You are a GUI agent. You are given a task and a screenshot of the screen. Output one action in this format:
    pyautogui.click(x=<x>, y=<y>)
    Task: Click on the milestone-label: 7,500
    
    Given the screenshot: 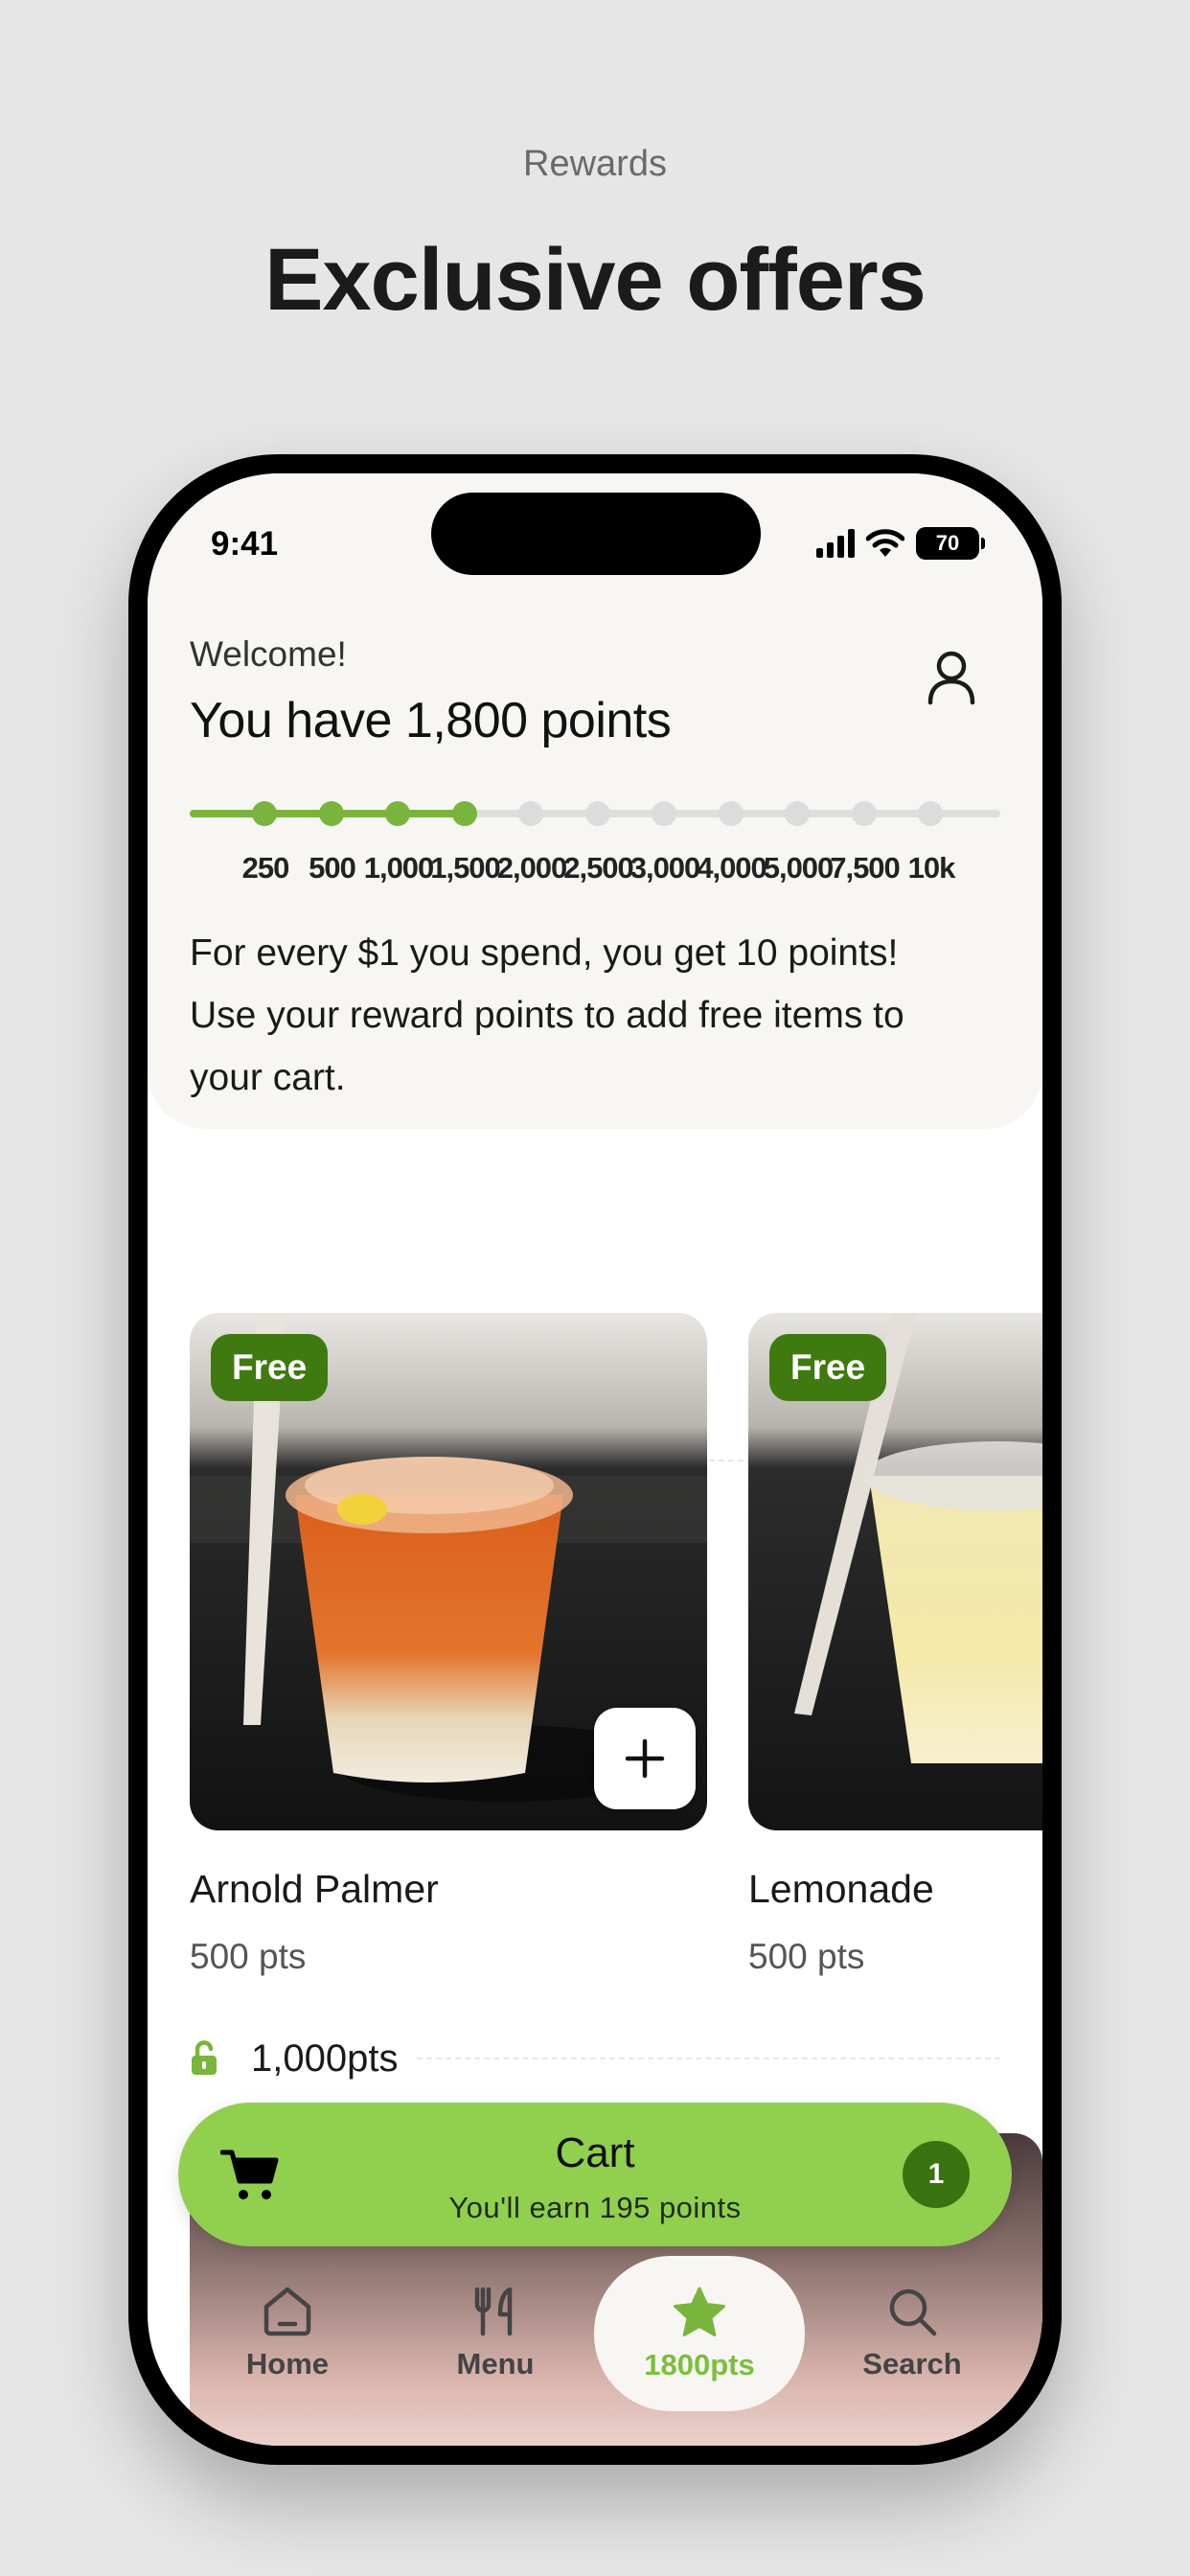 What is the action you would take?
    pyautogui.click(x=866, y=868)
    